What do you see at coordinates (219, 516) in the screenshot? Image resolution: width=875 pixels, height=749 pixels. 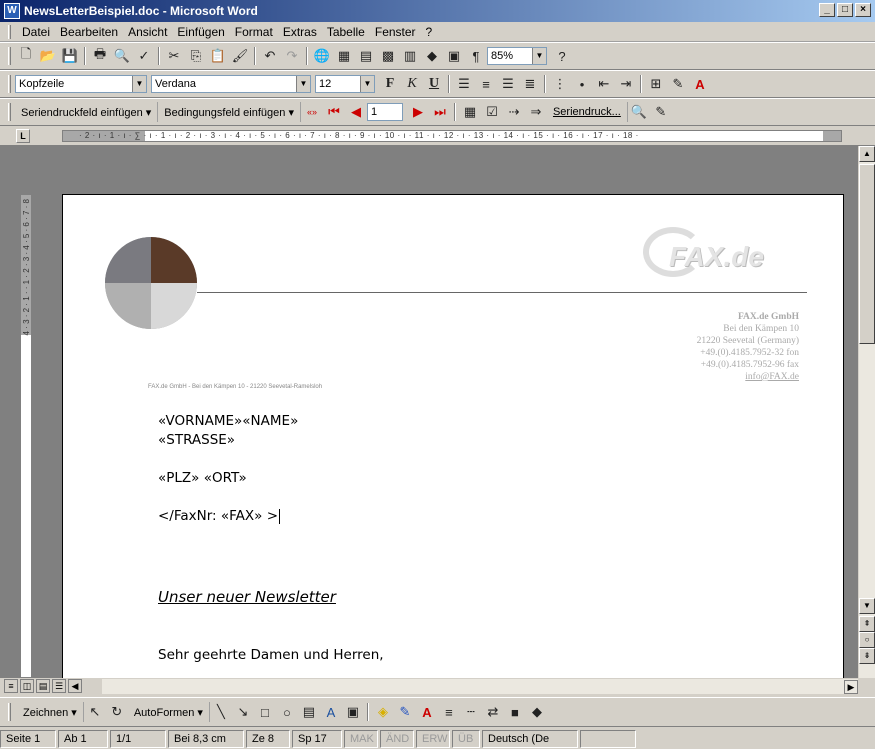 I see `fax-merge-field: </FaxNr: «FAX» >` at bounding box center [219, 516].